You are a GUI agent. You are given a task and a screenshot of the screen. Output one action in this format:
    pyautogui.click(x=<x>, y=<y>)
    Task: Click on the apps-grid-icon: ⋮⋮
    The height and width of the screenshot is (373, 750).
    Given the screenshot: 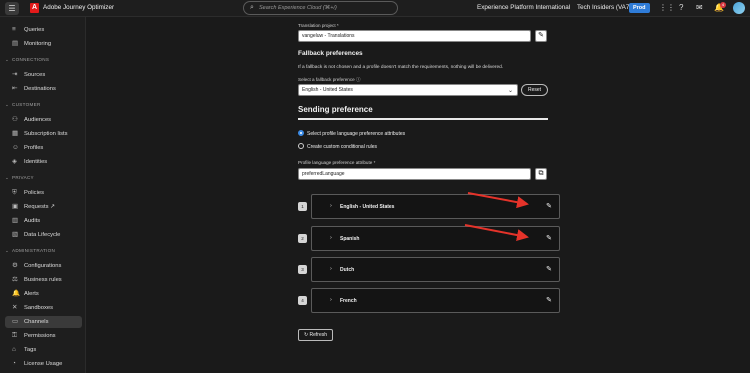 What is the action you would take?
    pyautogui.click(x=667, y=8)
    